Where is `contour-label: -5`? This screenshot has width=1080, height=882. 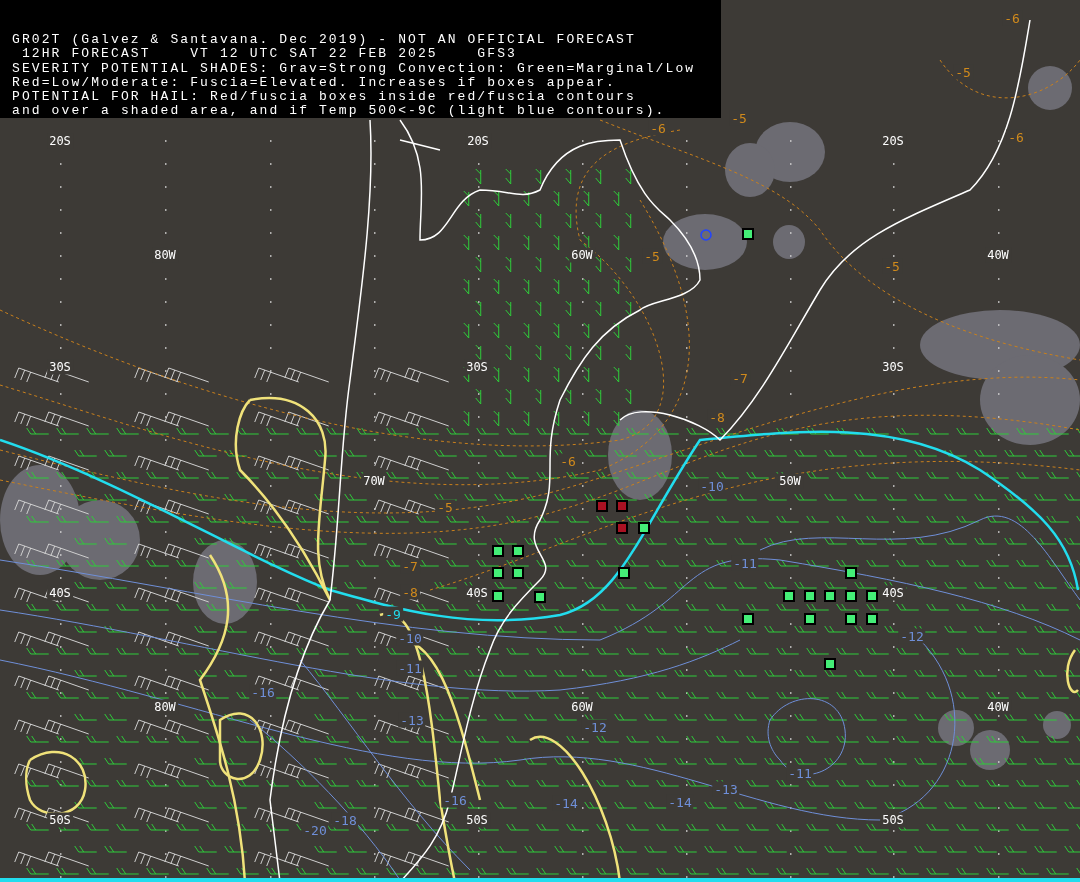
contour-label: -5 is located at coordinates (445, 507).